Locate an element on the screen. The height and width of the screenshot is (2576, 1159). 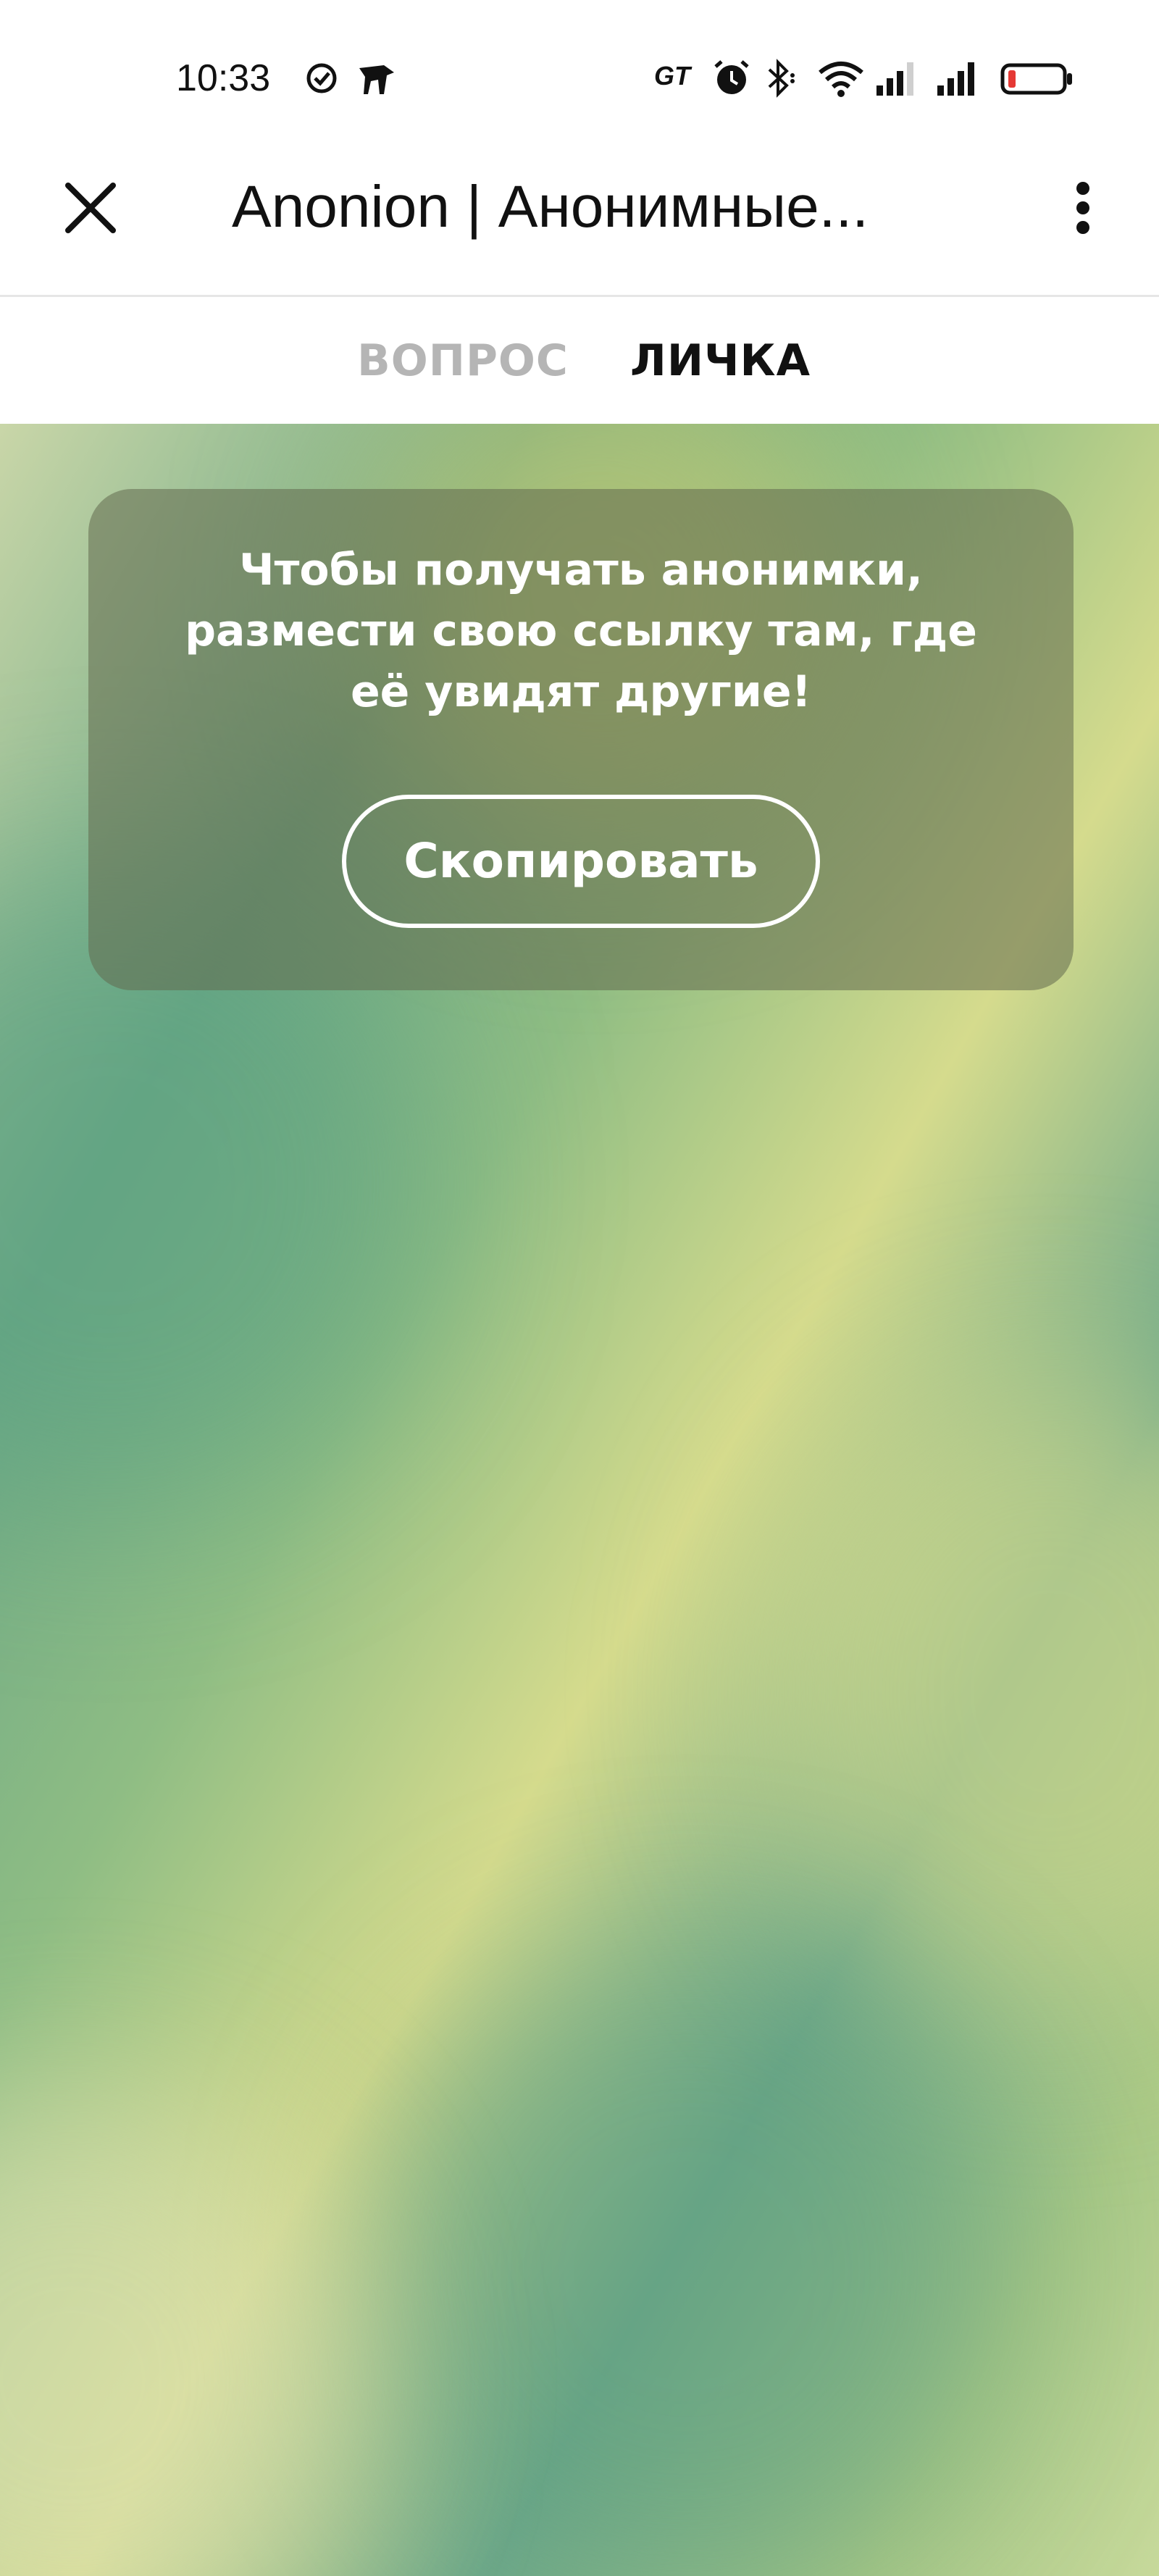
close-icon is located at coordinates (90, 208).